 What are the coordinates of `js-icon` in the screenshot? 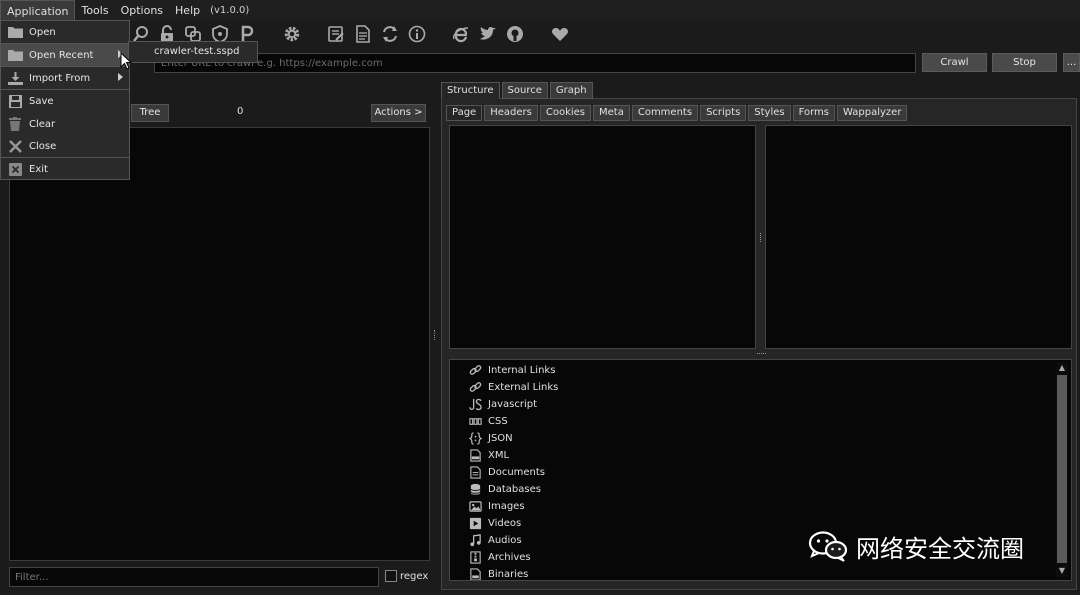 It's located at (475, 405).